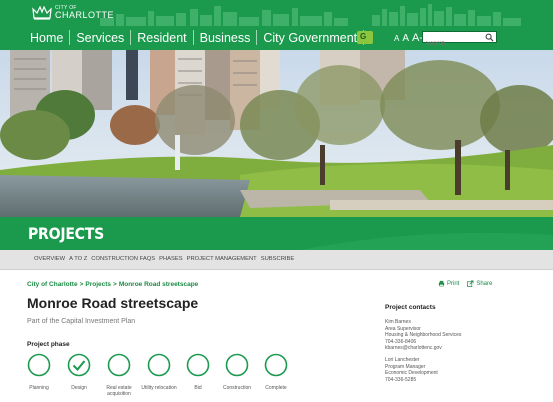  What do you see at coordinates (453, 283) in the screenshot?
I see `print-label: Print` at bounding box center [453, 283].